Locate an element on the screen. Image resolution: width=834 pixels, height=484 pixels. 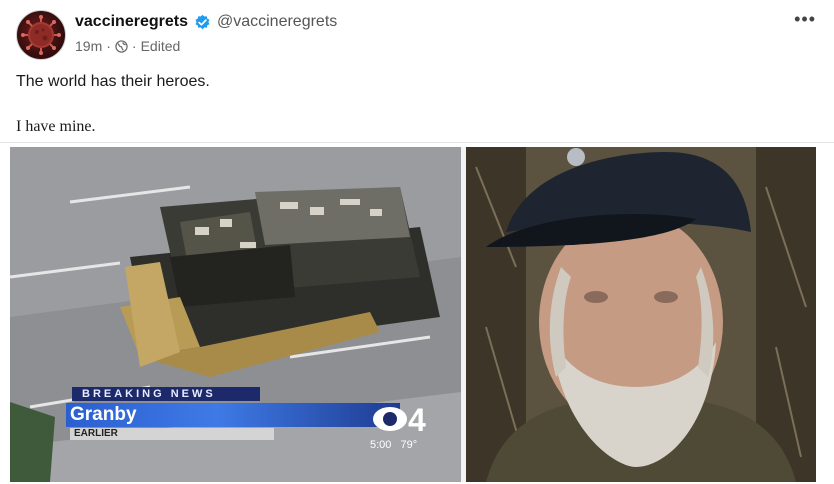
verified-badge-icon is located at coordinates (202, 22).